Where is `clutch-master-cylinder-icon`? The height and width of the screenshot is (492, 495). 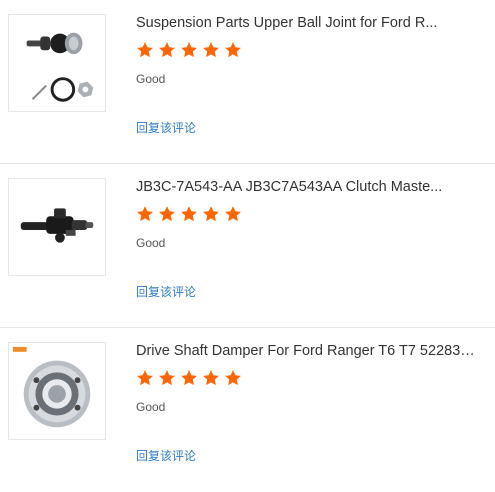
clutch-master-cylinder-icon is located at coordinates (57, 225).